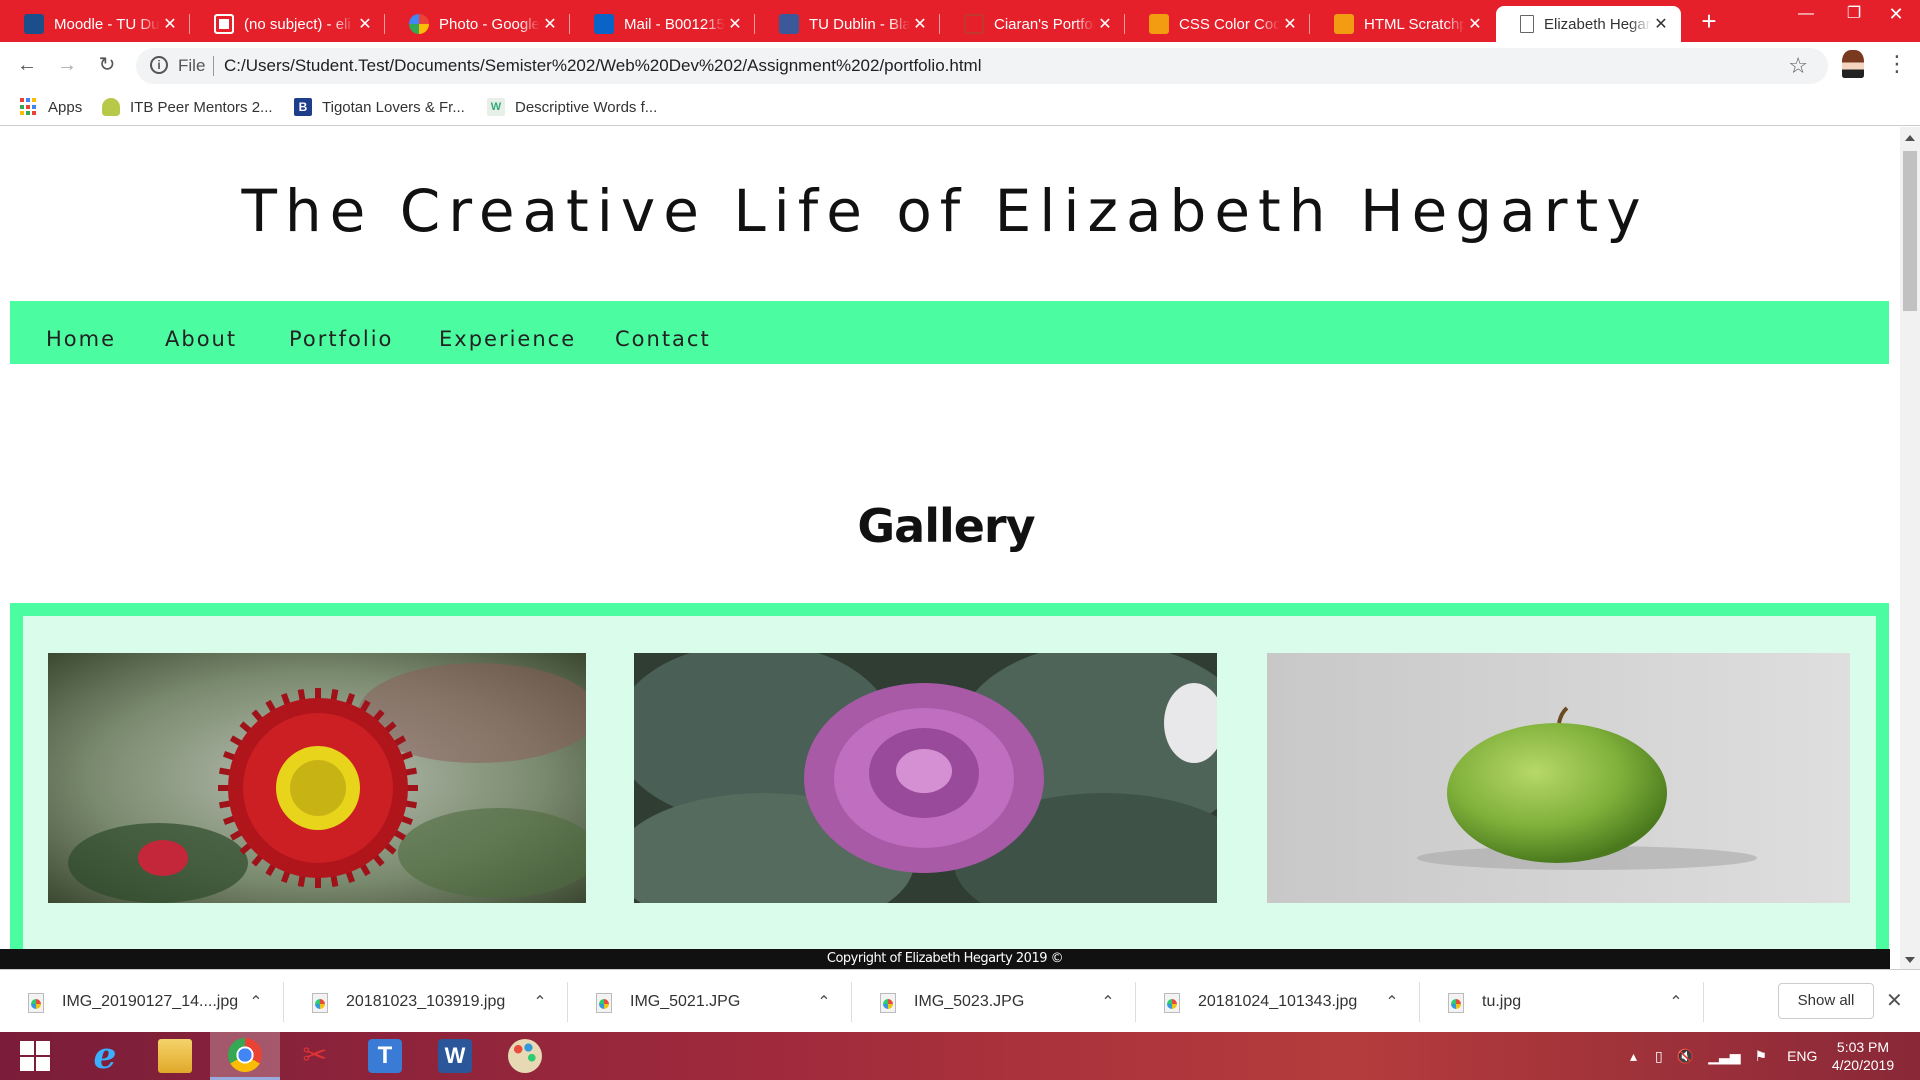  Describe the element at coordinates (1278, 1001) in the screenshot. I see `download-item: 20181024_101343.jpg ⌃` at that location.